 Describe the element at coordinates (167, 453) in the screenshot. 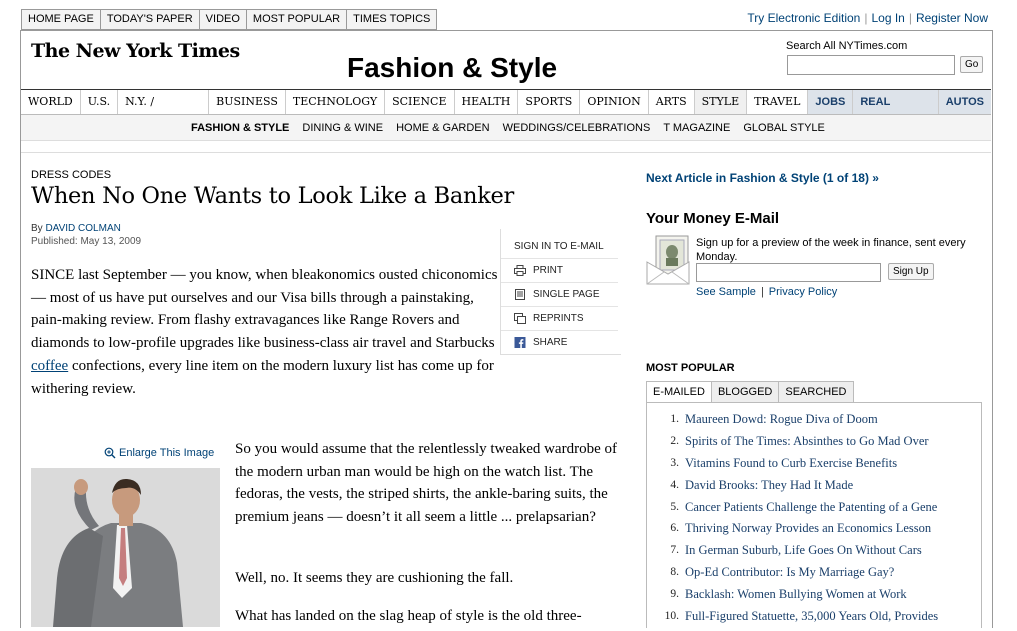

I see `enlarge-label: Enlarge This Image` at that location.